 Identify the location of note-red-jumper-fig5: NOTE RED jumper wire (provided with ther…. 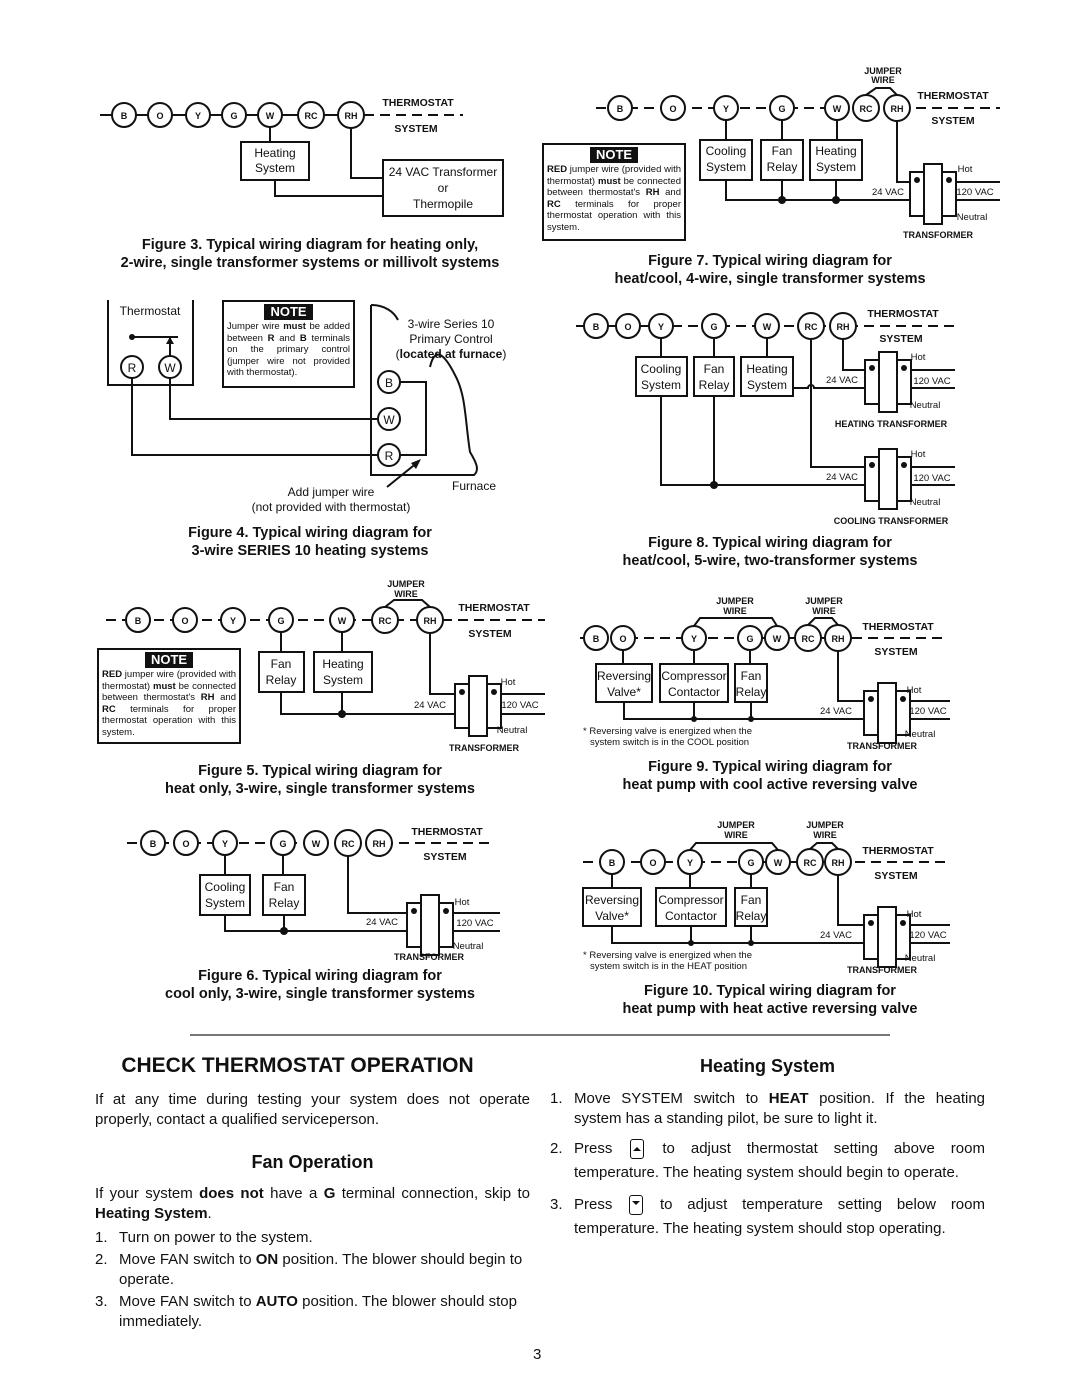
(169, 696).